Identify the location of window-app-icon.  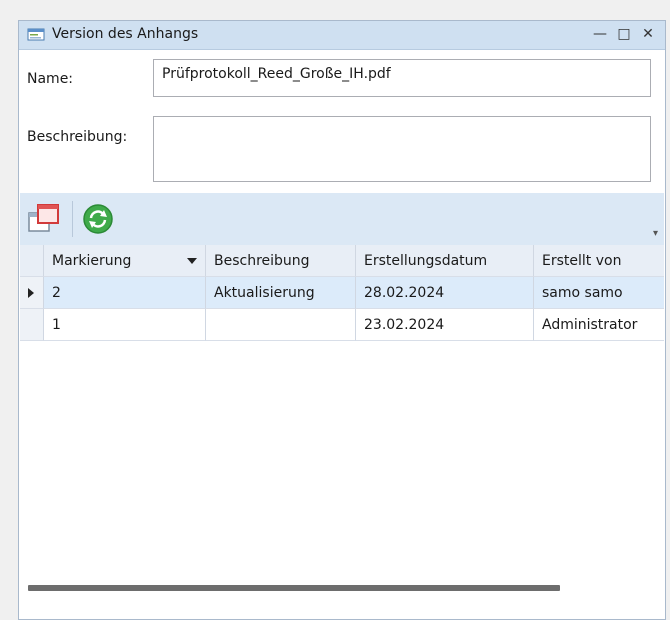
(36, 34).